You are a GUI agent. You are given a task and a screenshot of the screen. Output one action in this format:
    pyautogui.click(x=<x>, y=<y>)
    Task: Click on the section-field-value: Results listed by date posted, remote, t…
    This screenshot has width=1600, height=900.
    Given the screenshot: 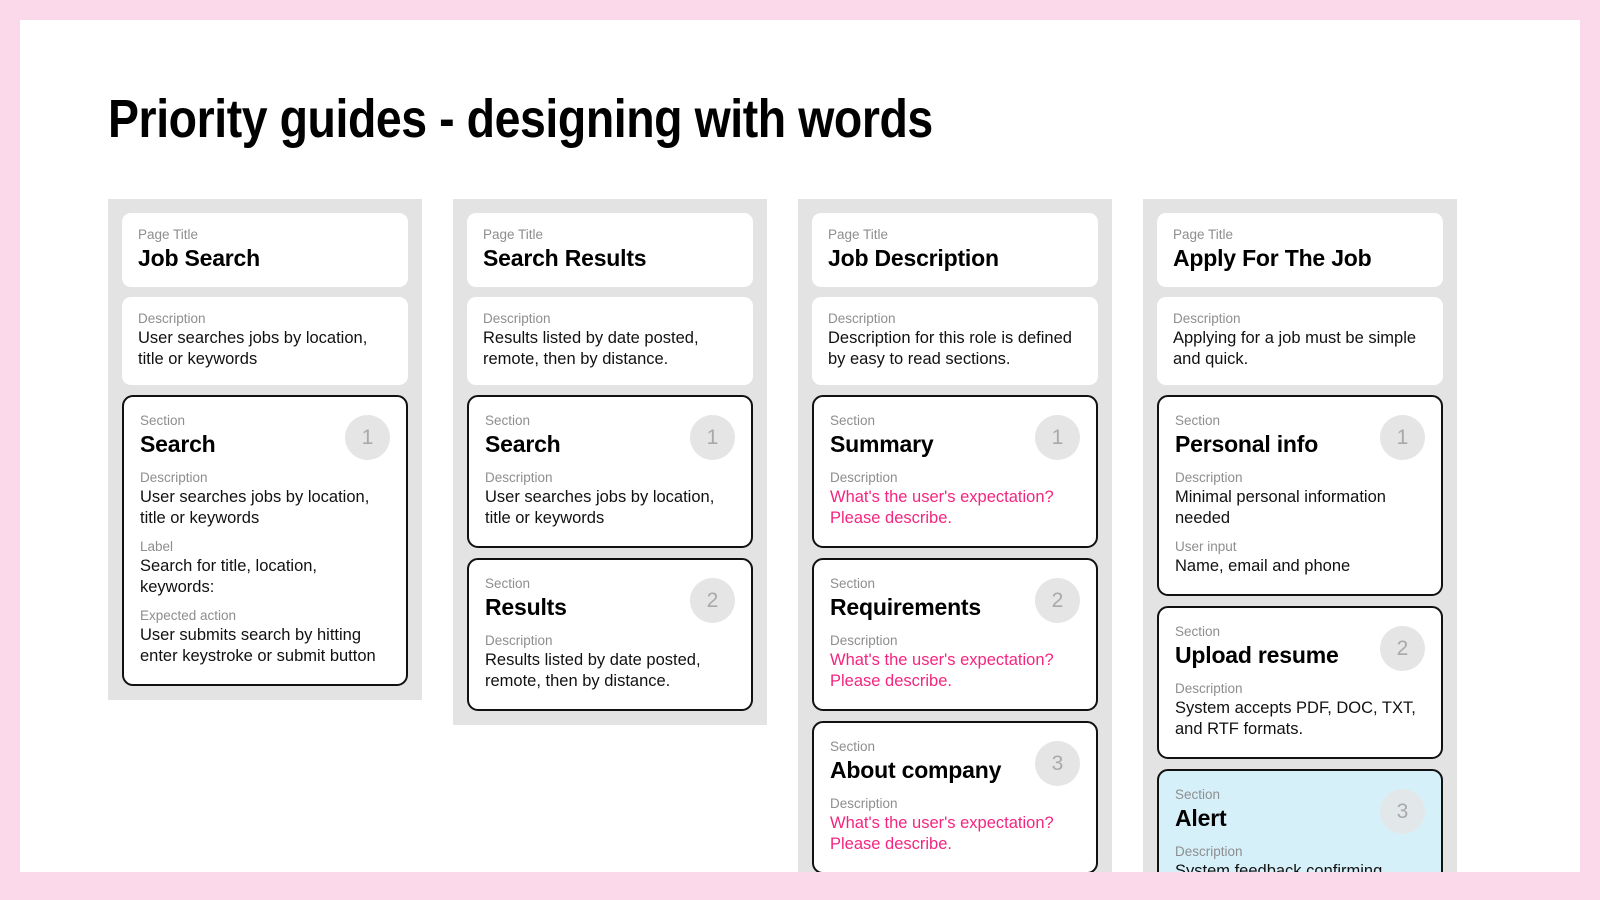 What is the action you would take?
    pyautogui.click(x=593, y=670)
    